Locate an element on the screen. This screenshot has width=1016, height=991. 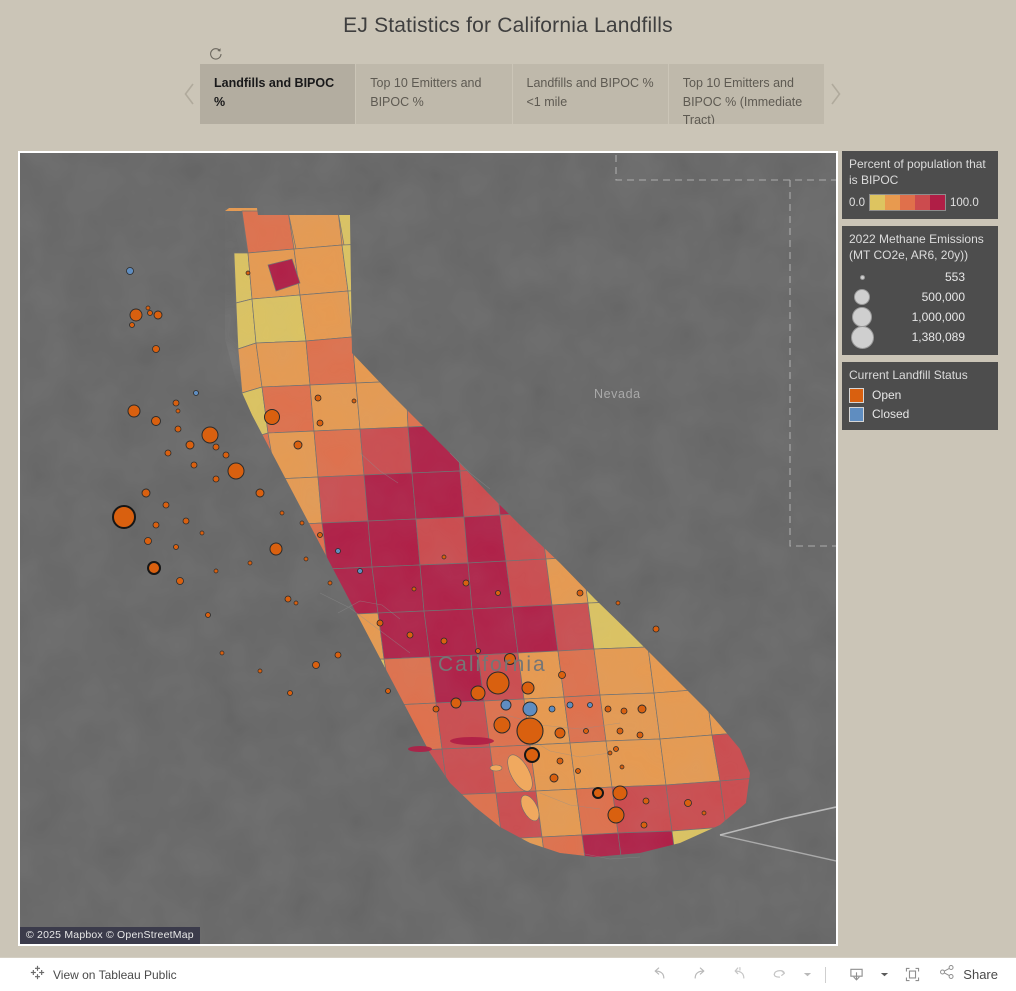
undo-button is located at coordinates (659, 975).